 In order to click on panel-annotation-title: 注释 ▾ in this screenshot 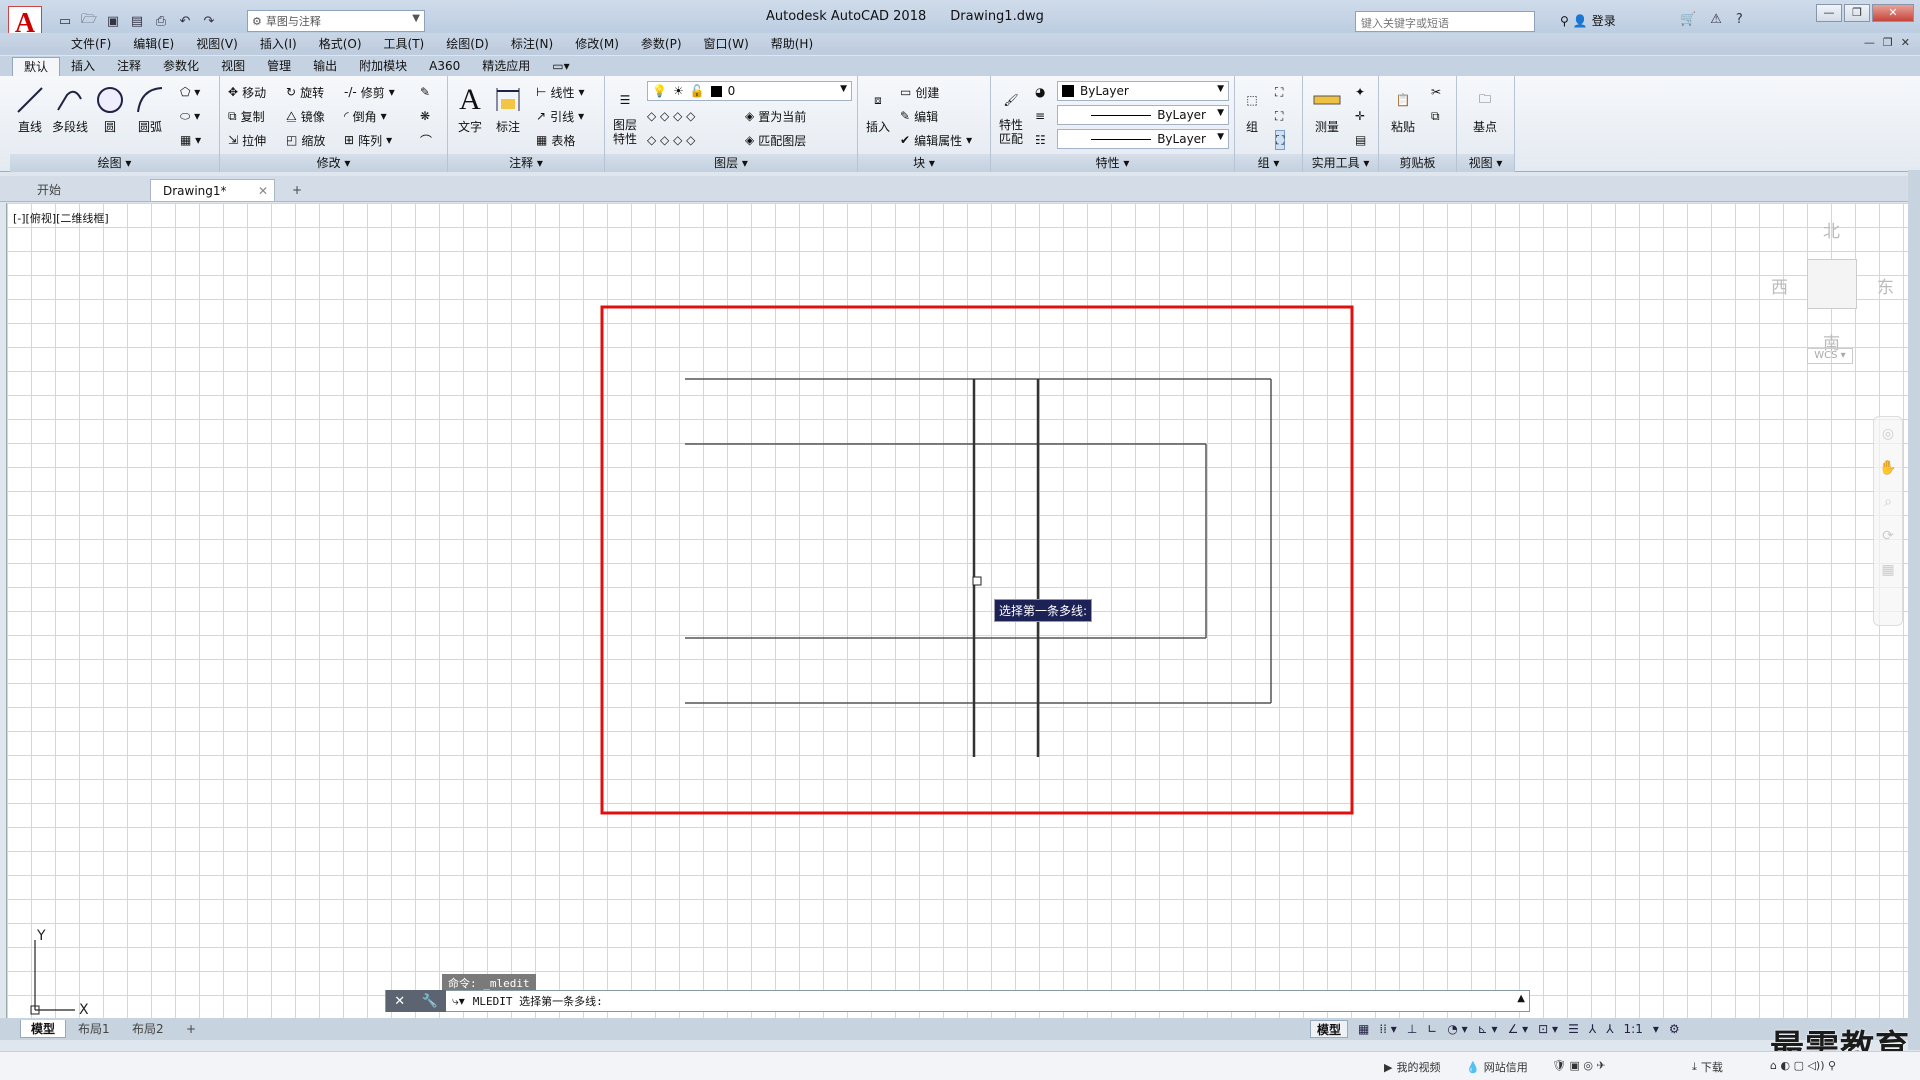, I will do `click(526, 163)`.